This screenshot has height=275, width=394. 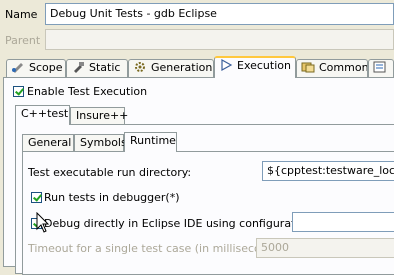 What do you see at coordinates (325, 248) in the screenshot?
I see `timeout-field: 5000` at bounding box center [325, 248].